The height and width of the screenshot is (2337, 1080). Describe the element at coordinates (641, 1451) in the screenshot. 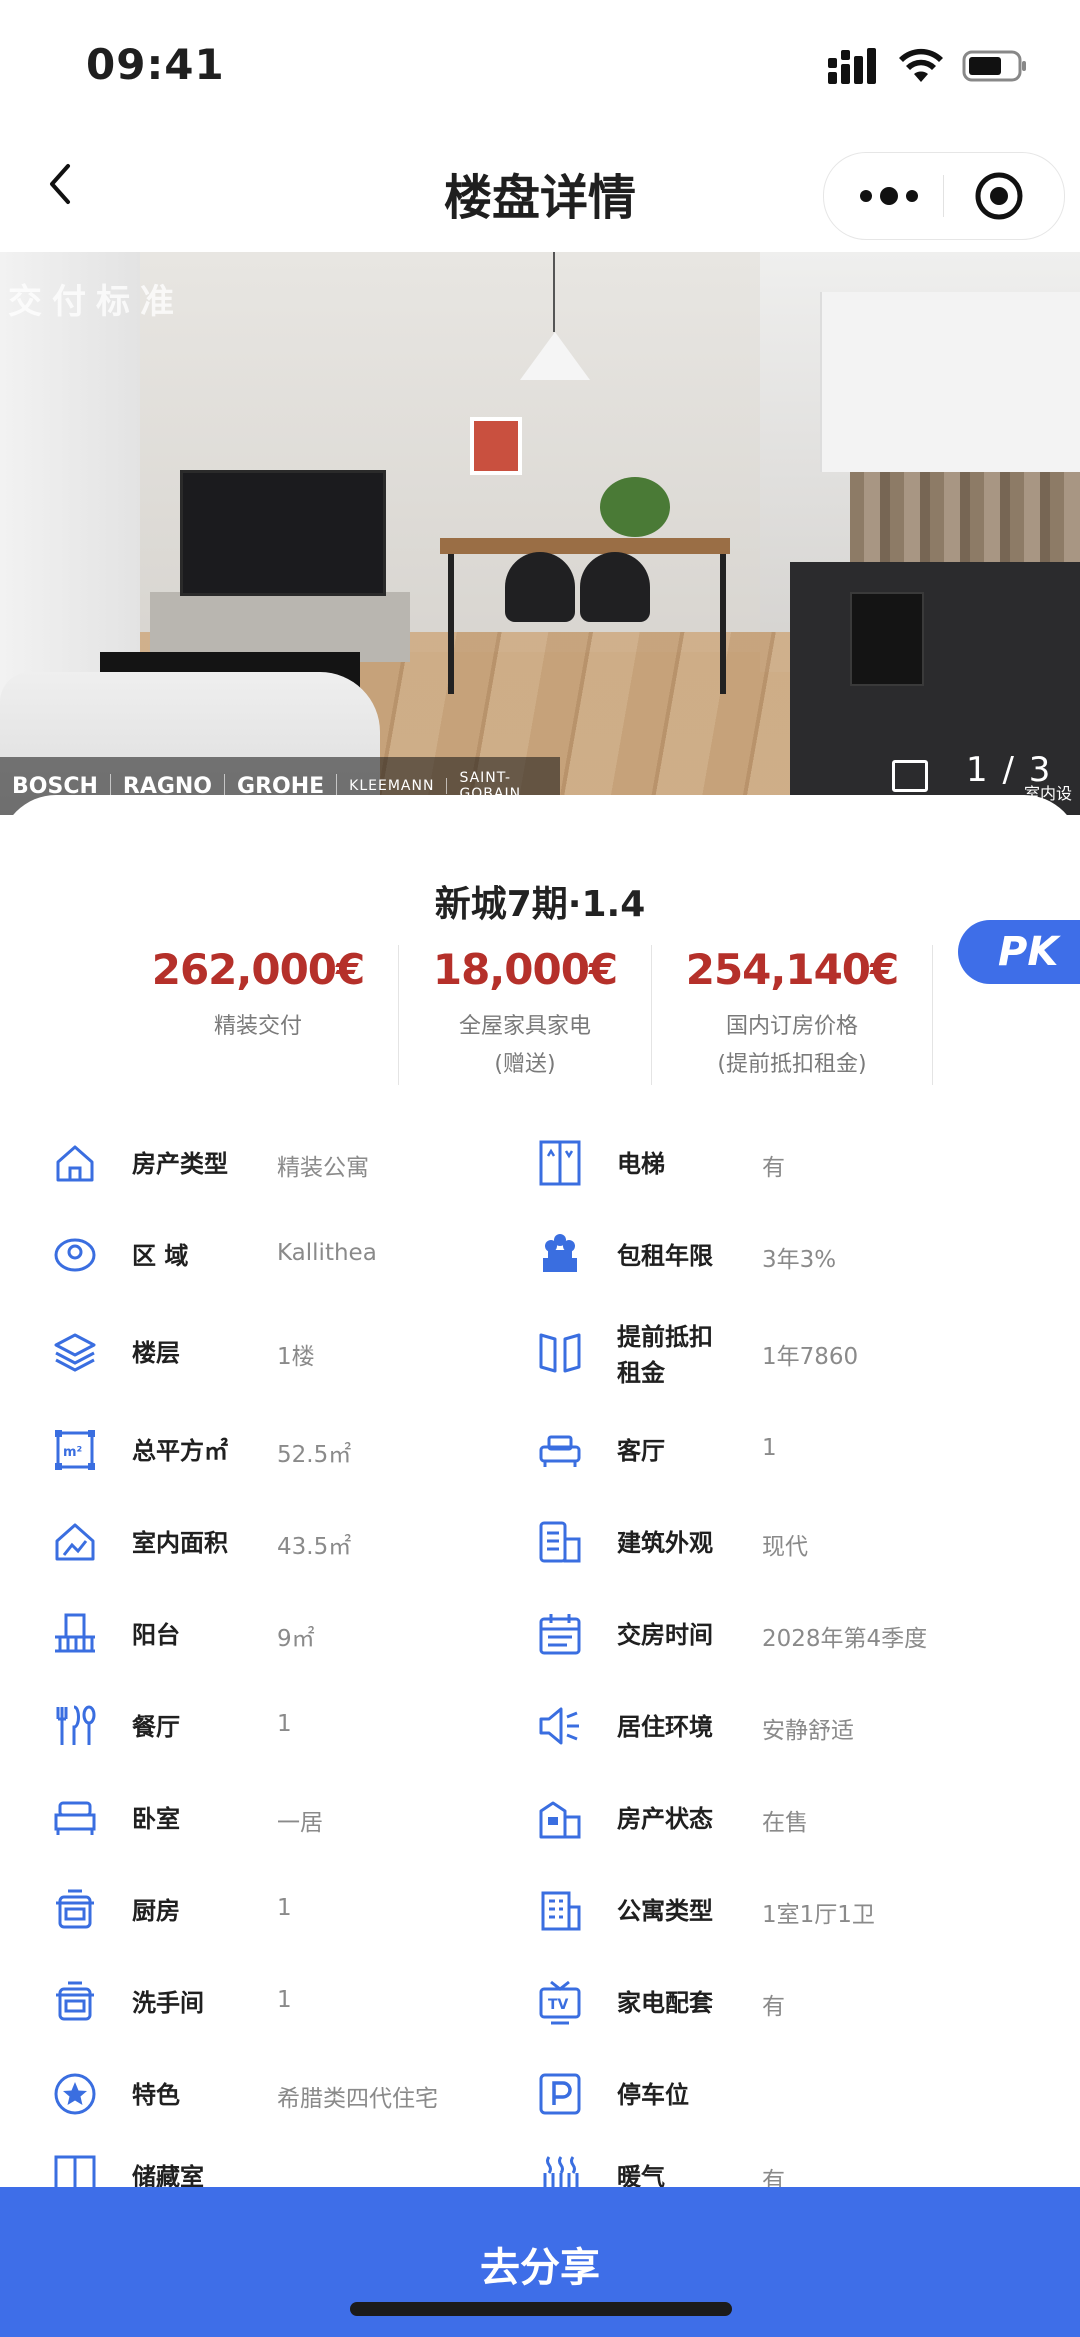

I see `spec-key: 客厅` at that location.